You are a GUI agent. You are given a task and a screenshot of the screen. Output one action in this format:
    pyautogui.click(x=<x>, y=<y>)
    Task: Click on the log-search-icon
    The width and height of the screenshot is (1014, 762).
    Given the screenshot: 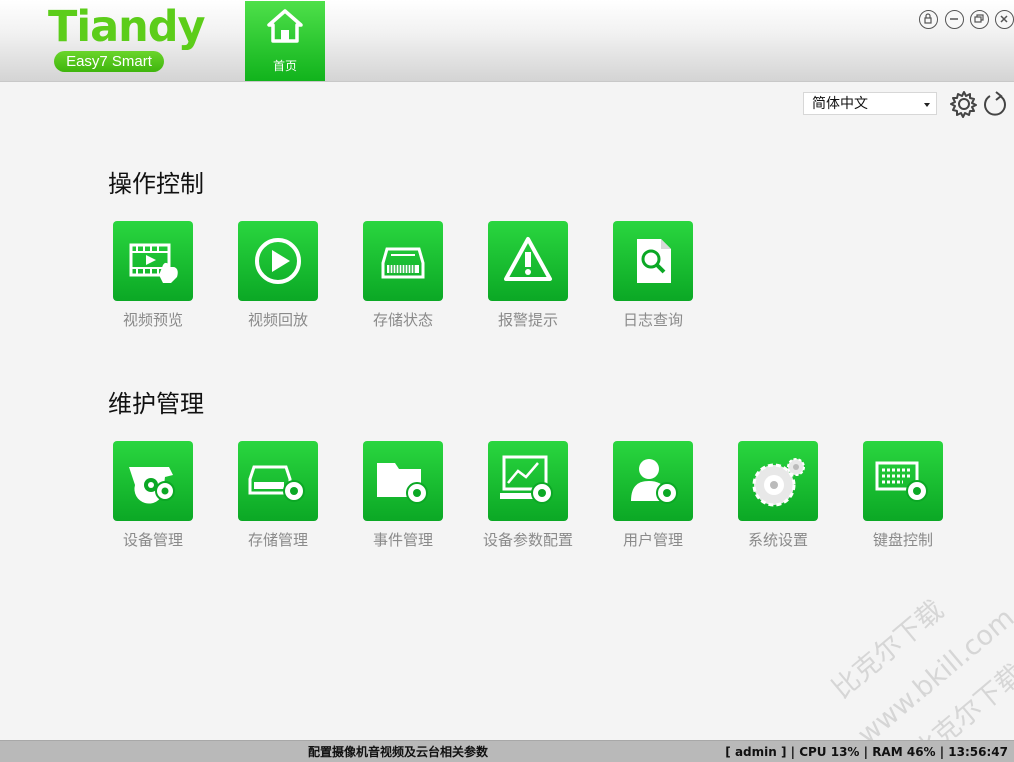 What is the action you would take?
    pyautogui.click(x=654, y=261)
    